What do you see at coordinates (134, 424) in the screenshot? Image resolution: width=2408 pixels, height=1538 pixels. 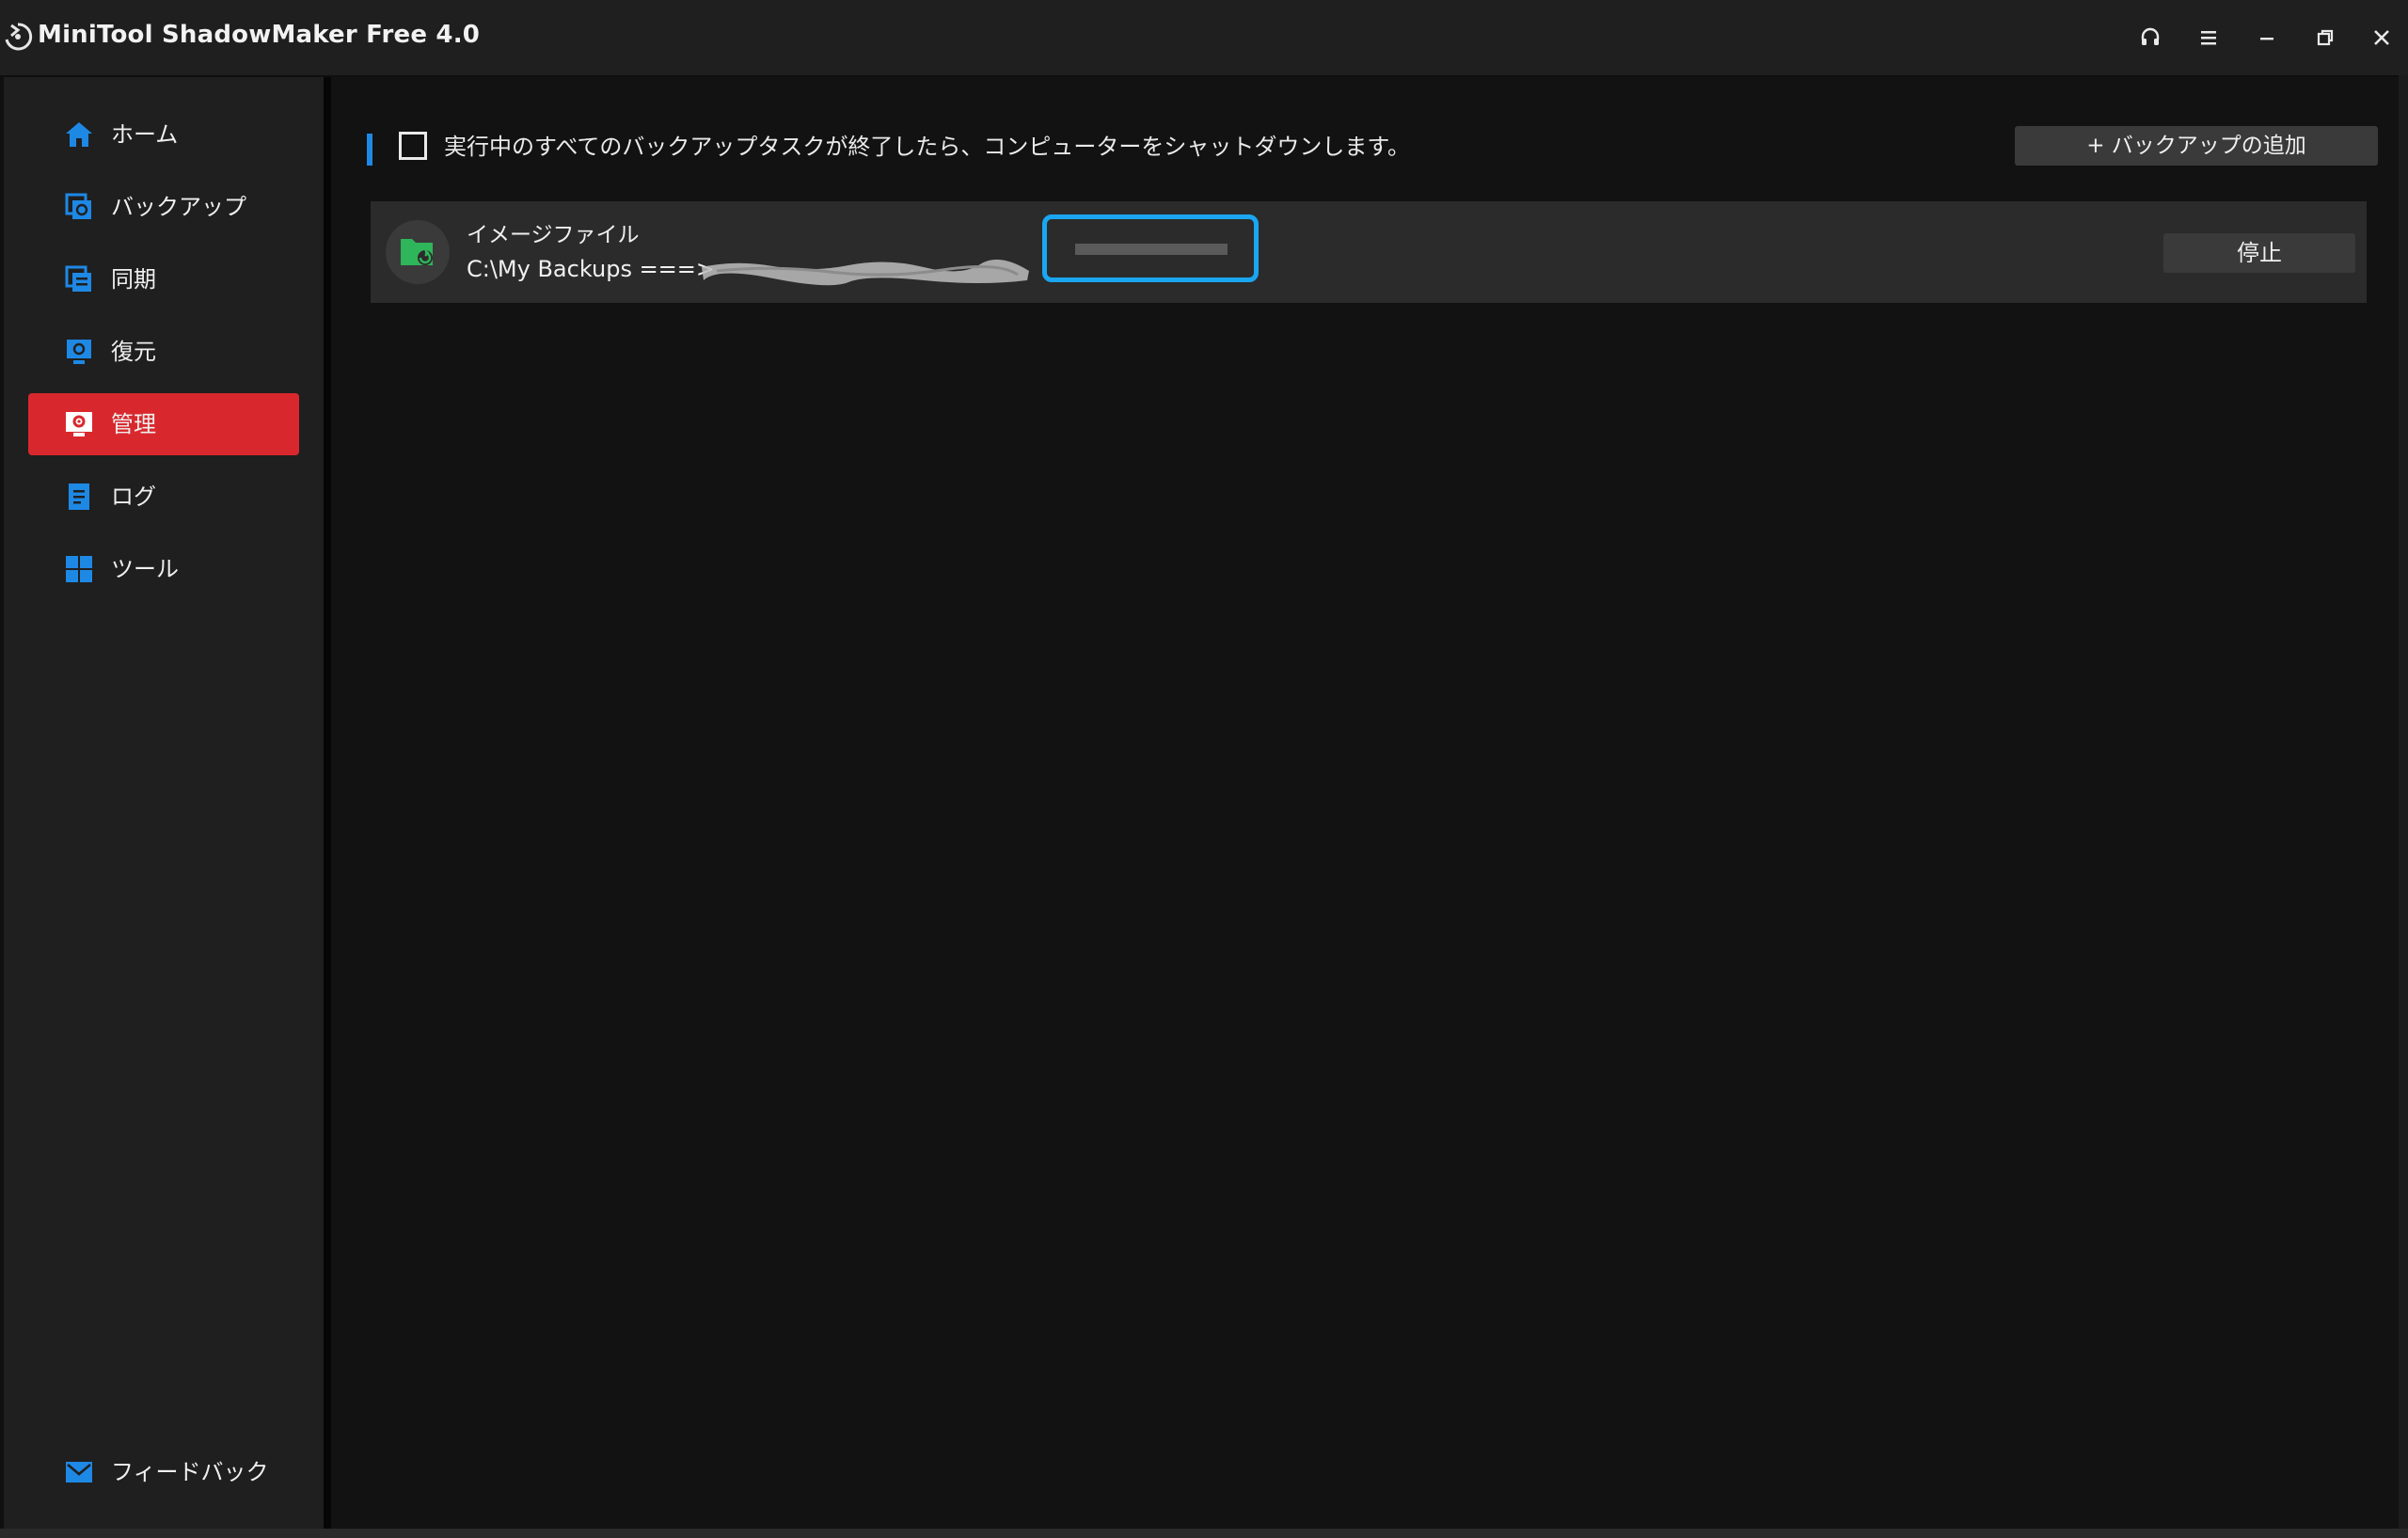 I see `sidebar-item-label: 管理` at bounding box center [134, 424].